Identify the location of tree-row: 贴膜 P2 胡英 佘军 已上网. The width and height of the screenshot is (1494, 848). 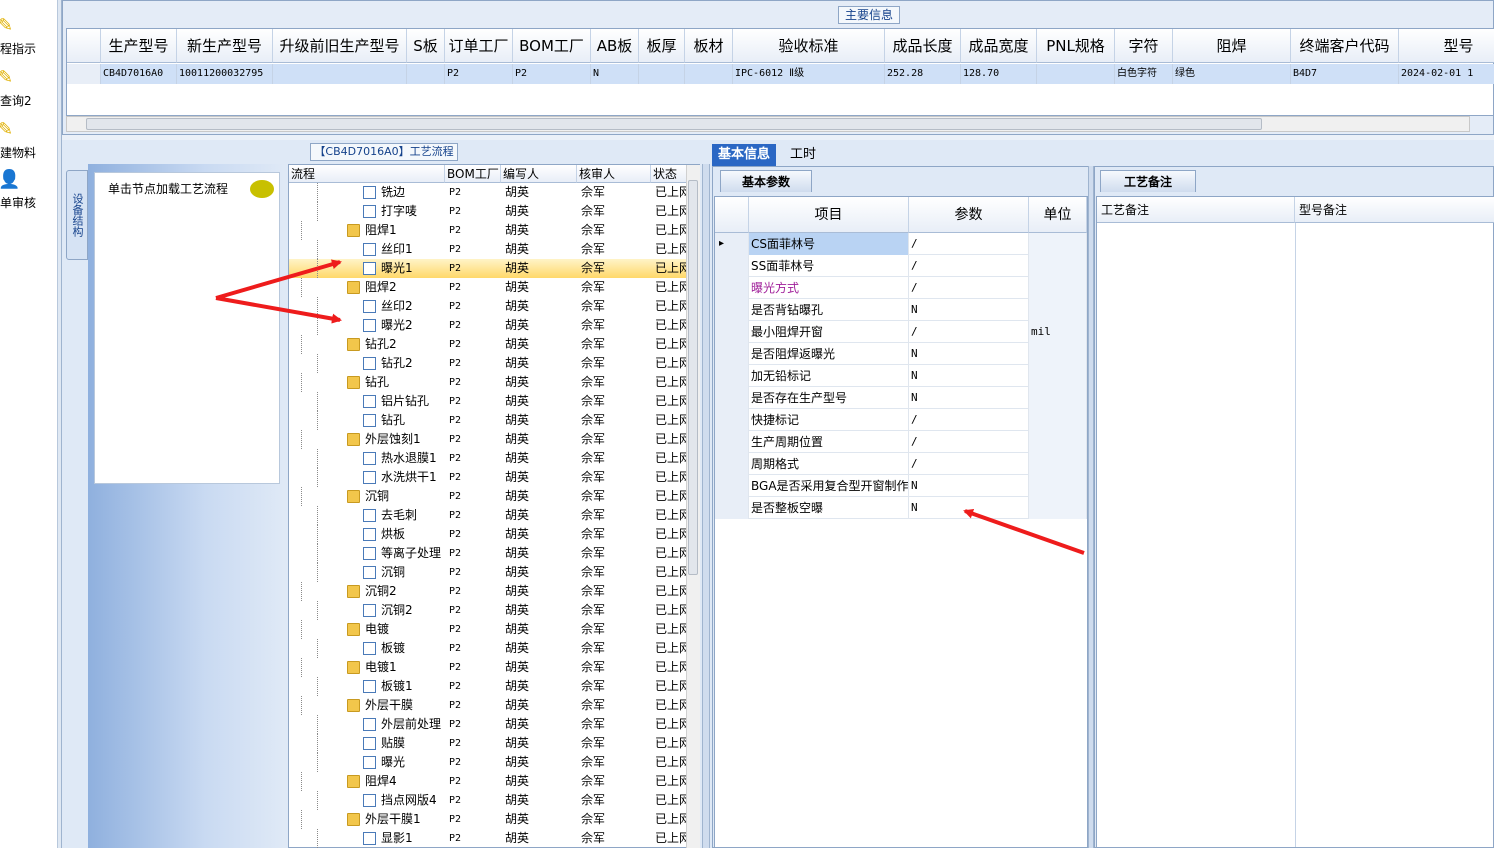
(490, 743).